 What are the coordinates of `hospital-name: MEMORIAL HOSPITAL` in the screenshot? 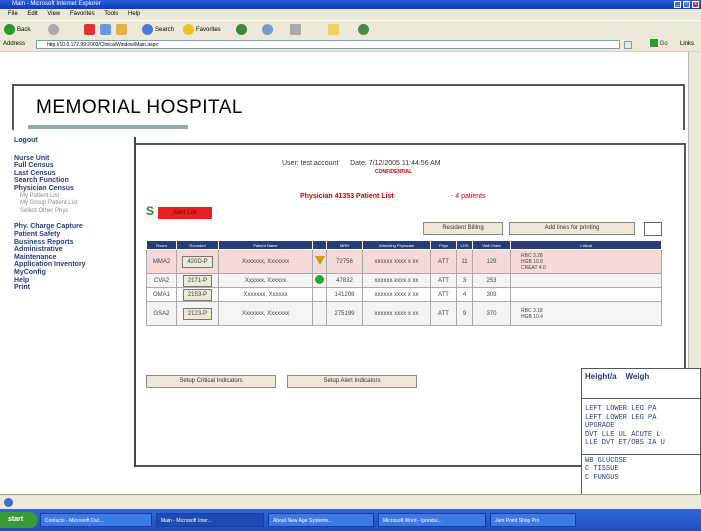 It's located at (139, 107).